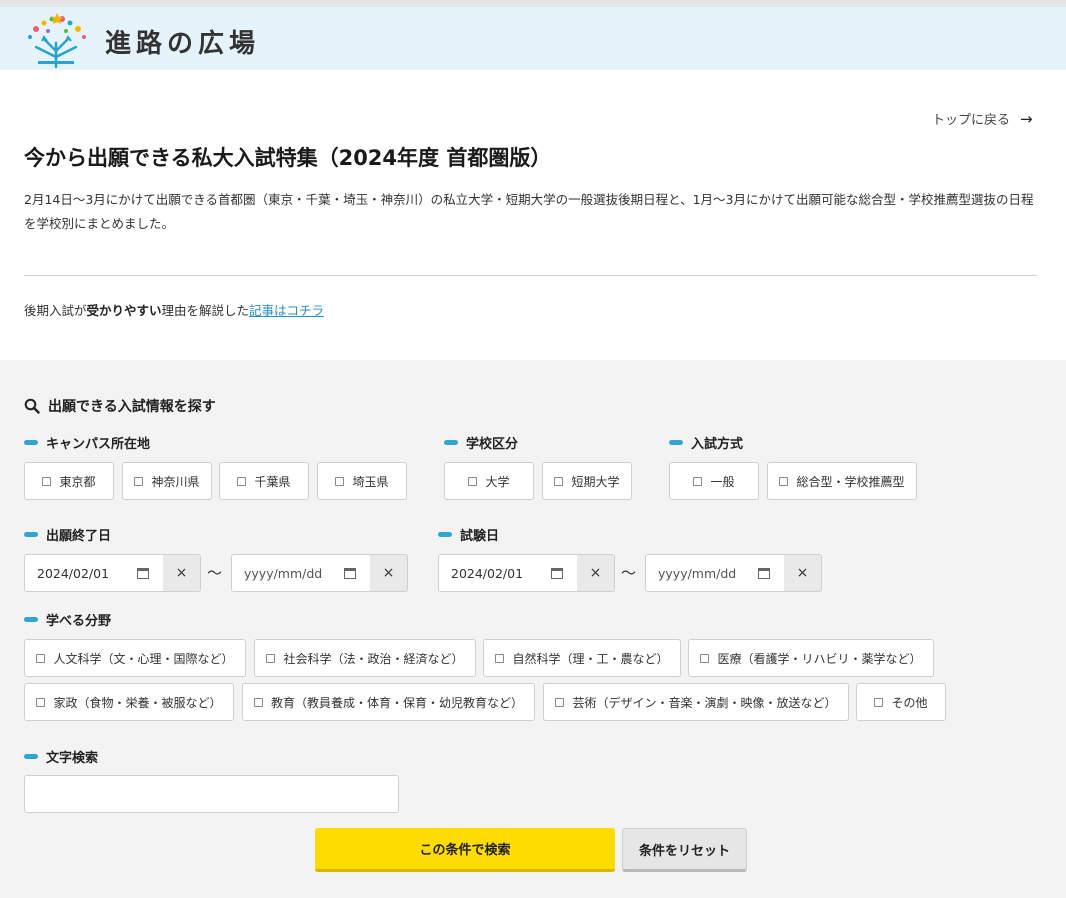 The image size is (1066, 898). I want to click on back-to-top-link: トップに戻る →, so click(982, 118).